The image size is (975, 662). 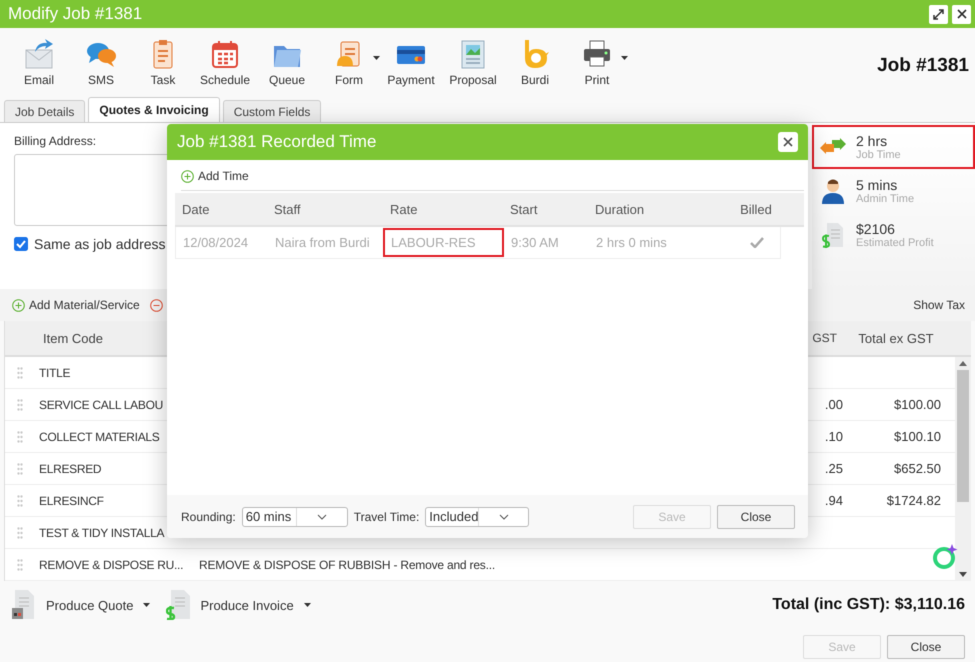 I want to click on table-cell-text: 12/08/2024, so click(x=216, y=242).